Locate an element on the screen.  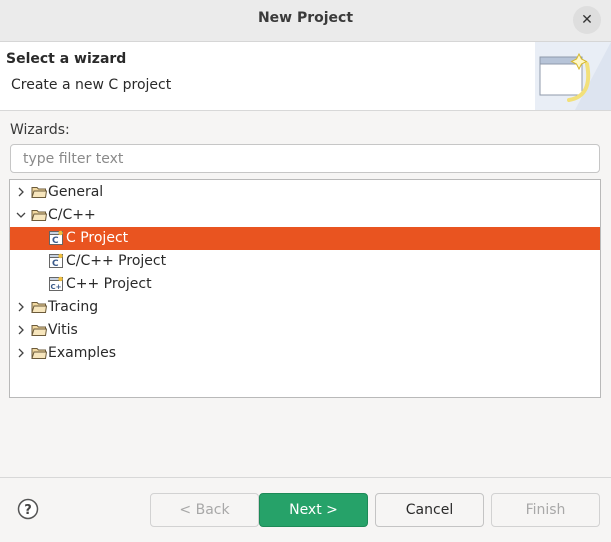
tree-item-label: Examples is located at coordinates (82, 353).